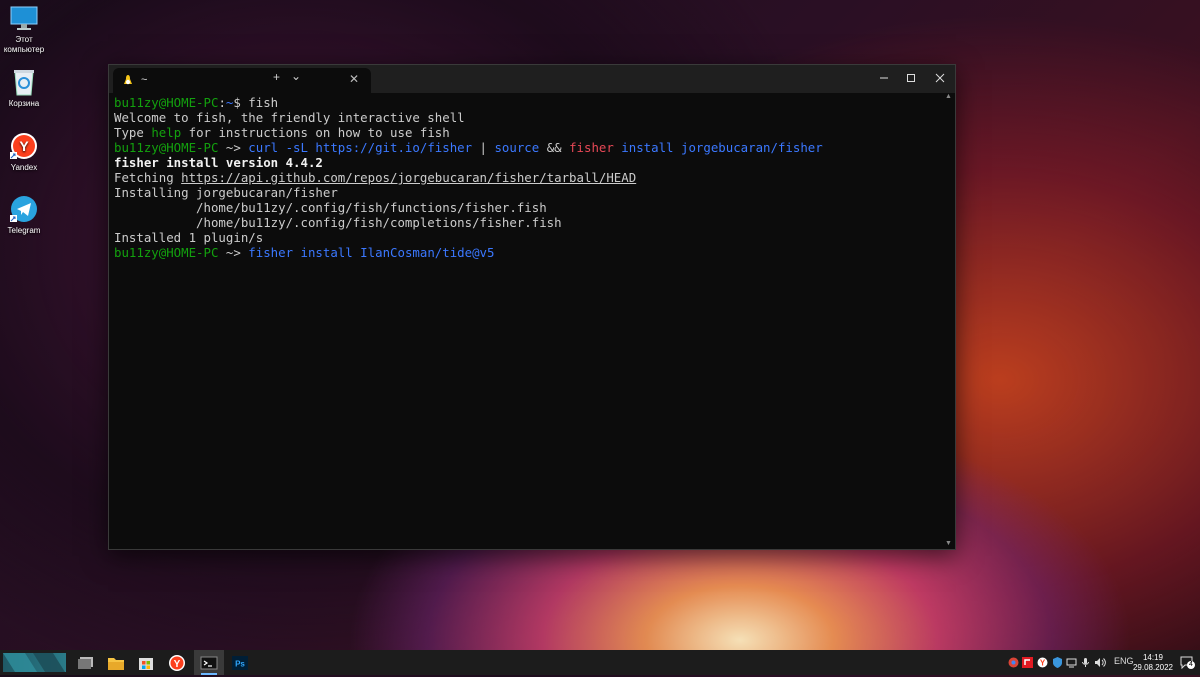  I want to click on start-logo-icon, so click(34, 662).